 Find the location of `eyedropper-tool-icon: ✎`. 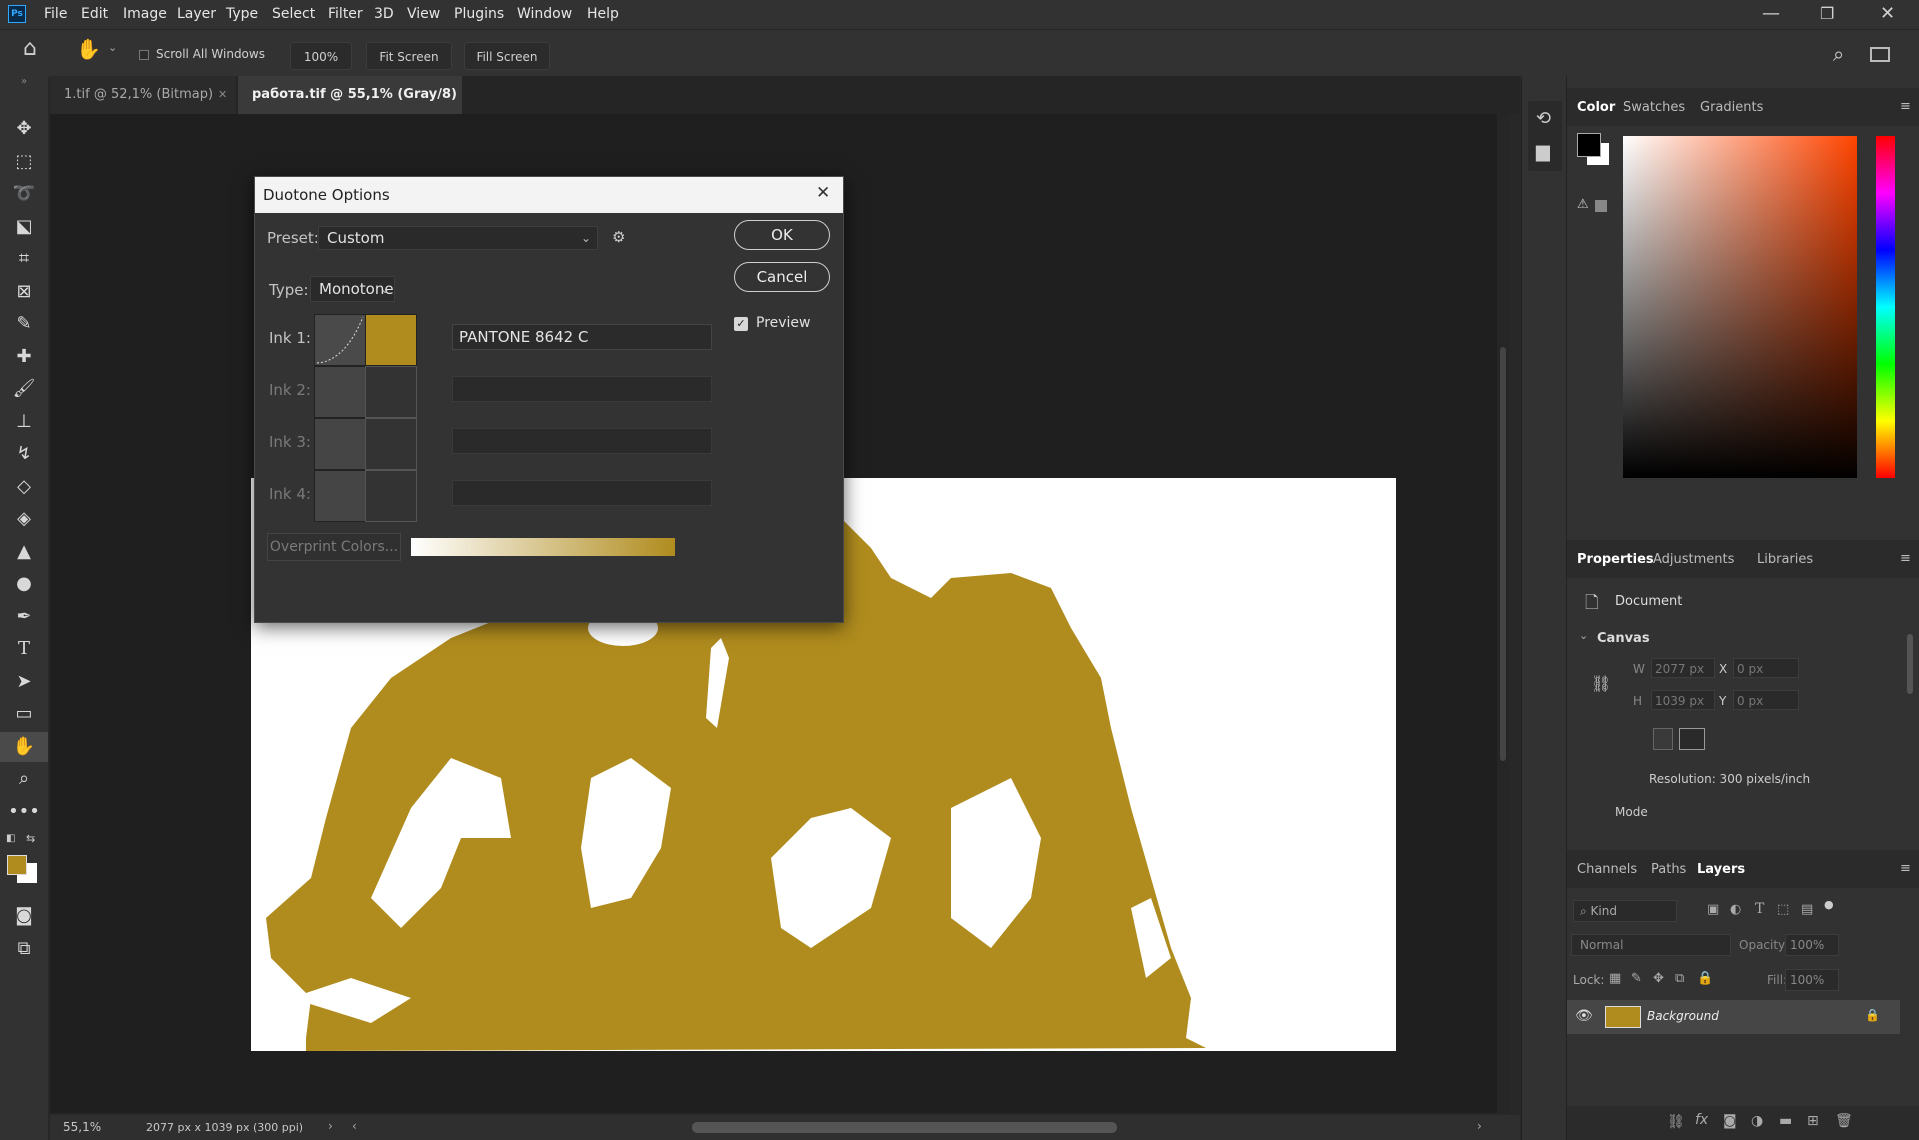

eyedropper-tool-icon: ✎ is located at coordinates (24, 324).